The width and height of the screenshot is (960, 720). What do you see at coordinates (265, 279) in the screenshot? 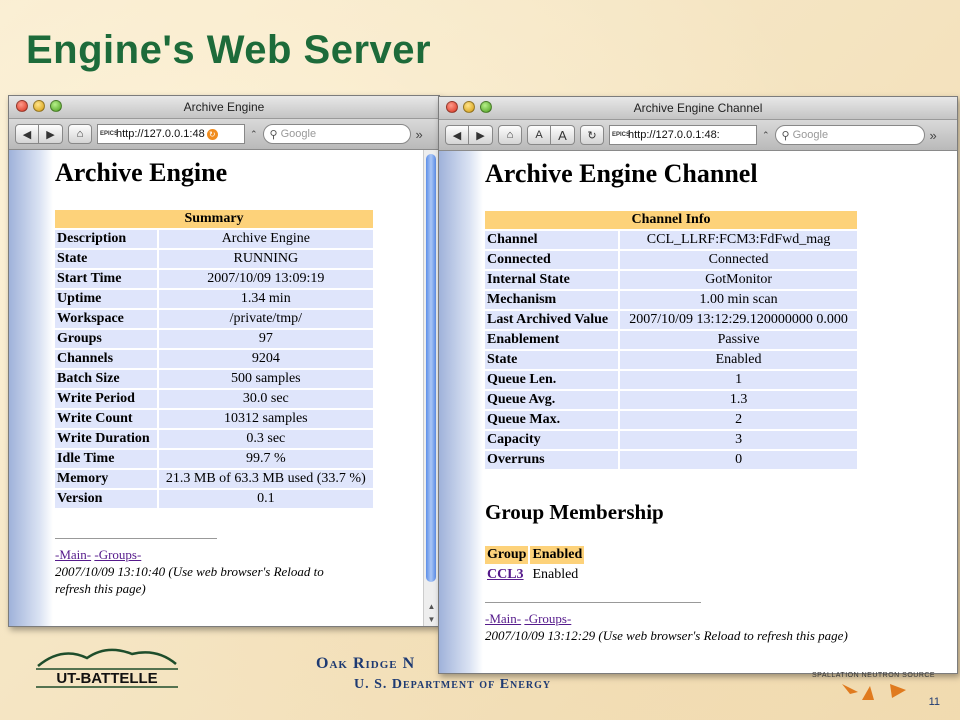
I see `row-value: 2007/10/09 13:09:19` at bounding box center [265, 279].